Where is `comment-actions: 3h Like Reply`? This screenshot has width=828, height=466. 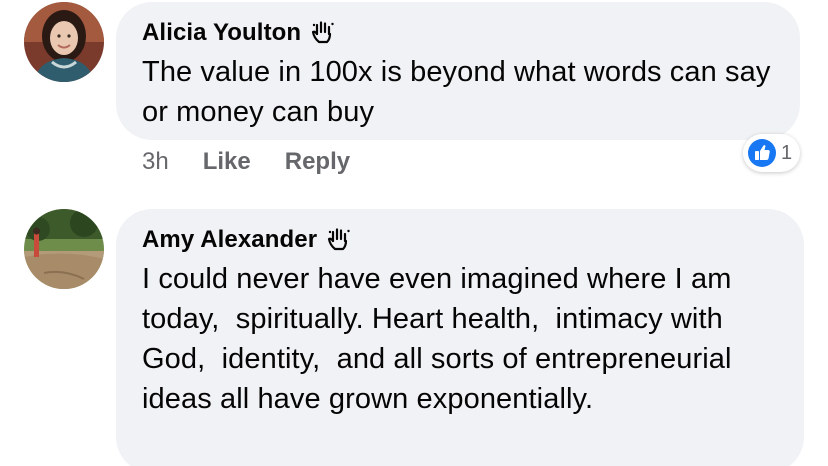
comment-actions: 3h Like Reply is located at coordinates (246, 162).